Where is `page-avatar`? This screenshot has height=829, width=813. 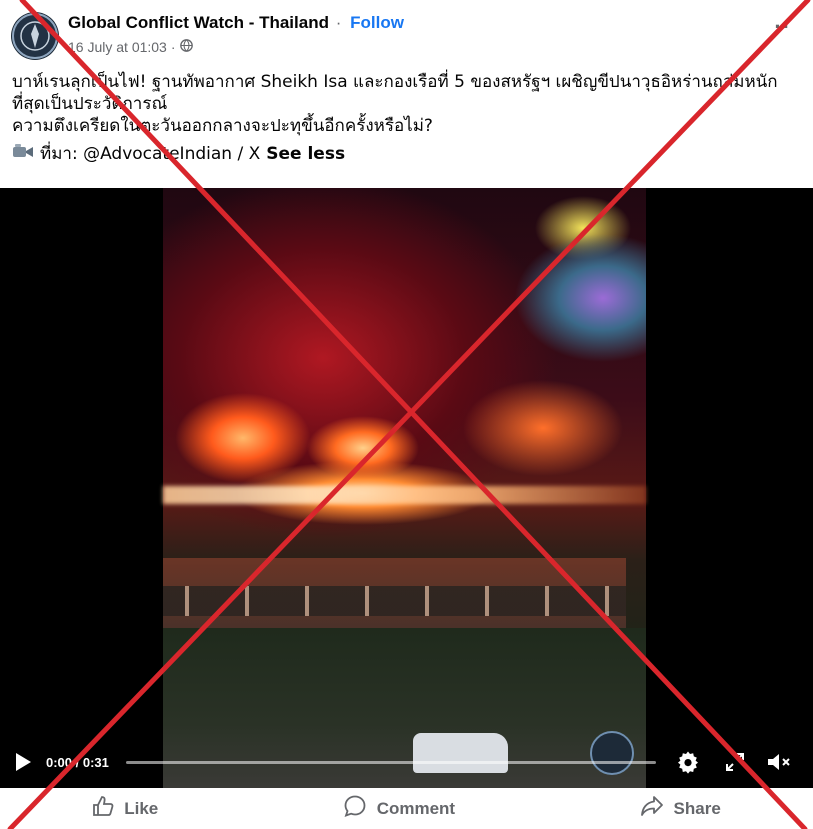
page-avatar is located at coordinates (35, 36).